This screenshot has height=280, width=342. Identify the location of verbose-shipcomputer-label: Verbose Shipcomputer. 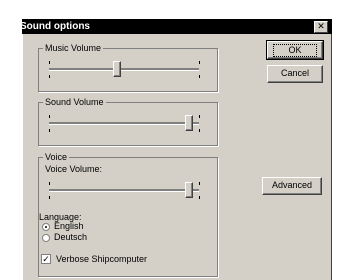
(101, 259).